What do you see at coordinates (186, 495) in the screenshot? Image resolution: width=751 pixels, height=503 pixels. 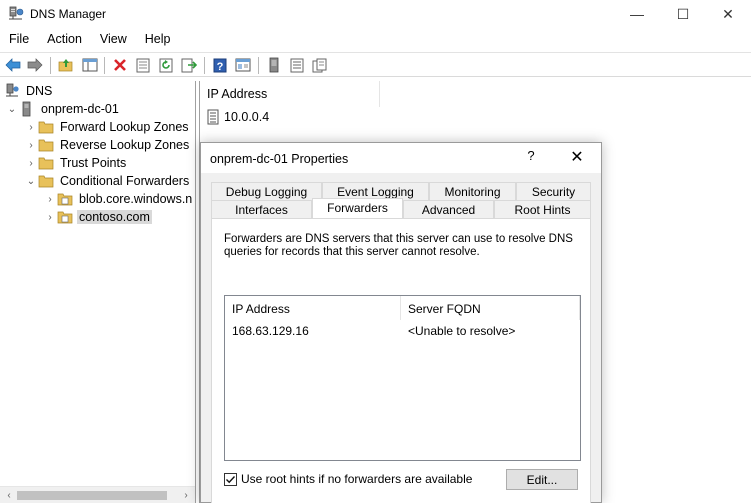 I see `scroll-right-icon: ›` at bounding box center [186, 495].